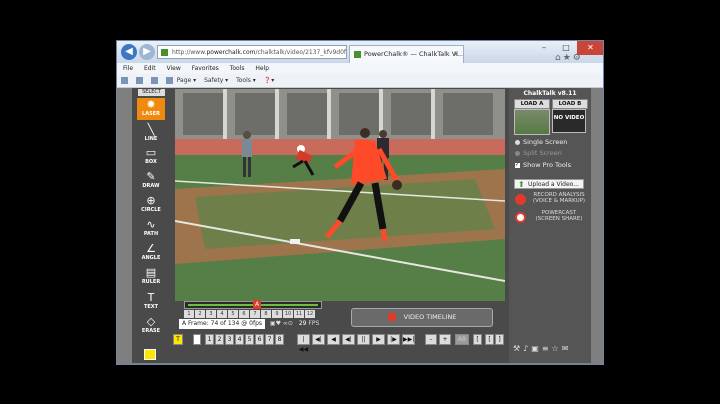  I want to click on skip-end-button: ▶▶|, so click(408, 339).